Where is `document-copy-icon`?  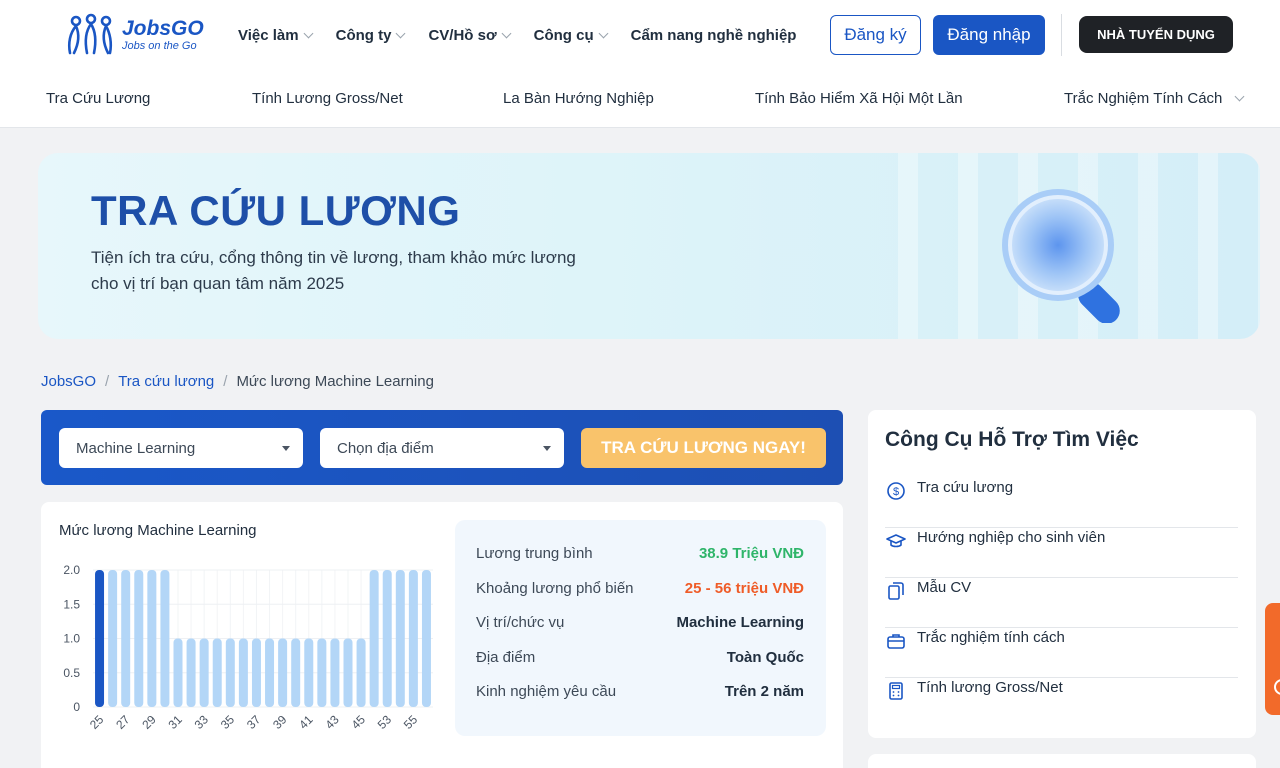
document-copy-icon is located at coordinates (896, 591).